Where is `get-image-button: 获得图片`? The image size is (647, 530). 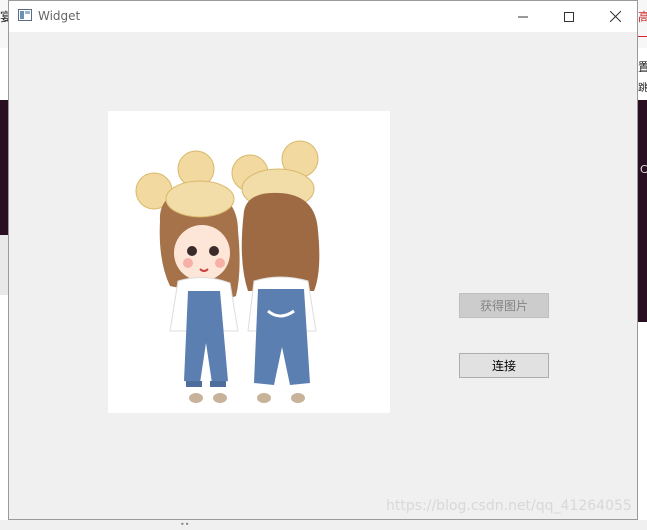
get-image-button: 获得图片 is located at coordinates (504, 305).